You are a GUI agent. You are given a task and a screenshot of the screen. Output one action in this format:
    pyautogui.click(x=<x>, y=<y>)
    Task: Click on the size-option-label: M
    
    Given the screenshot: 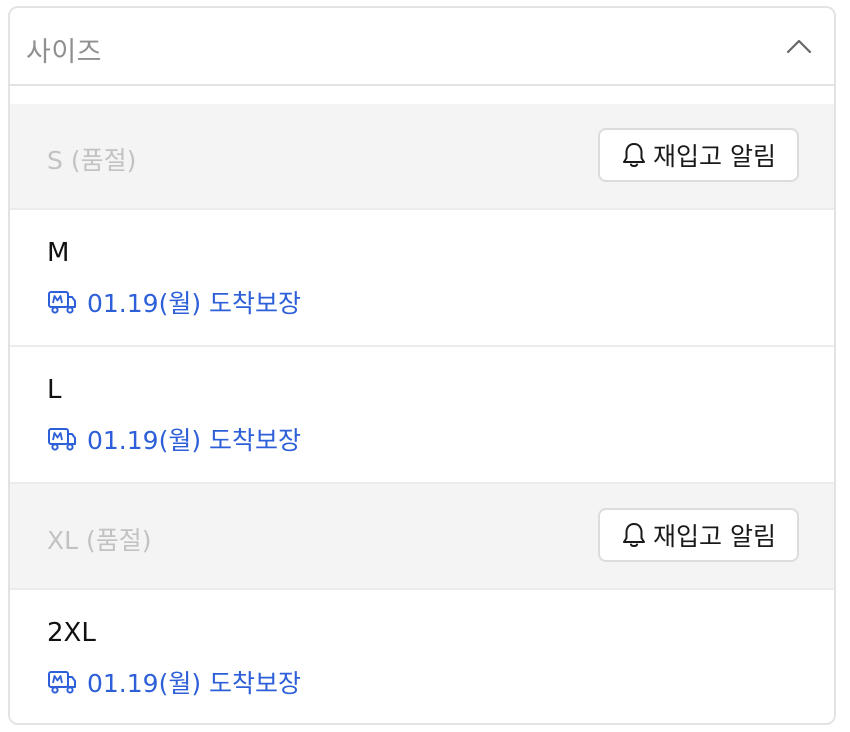 What is the action you would take?
    pyautogui.click(x=58, y=253)
    